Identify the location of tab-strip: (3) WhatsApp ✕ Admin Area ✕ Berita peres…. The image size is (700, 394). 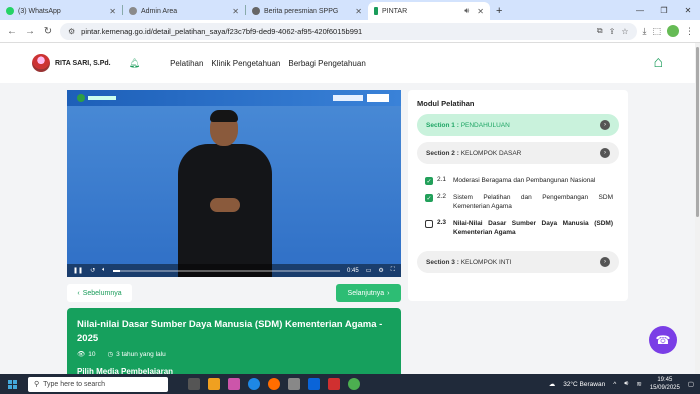
(350, 10).